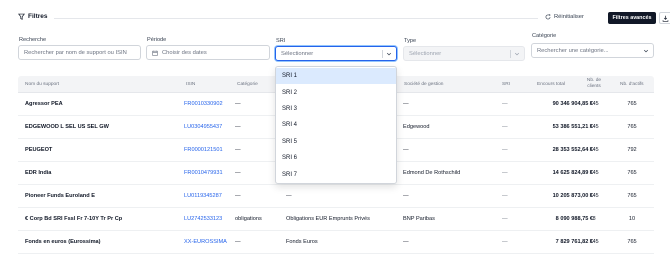 The width and height of the screenshot is (670, 256). Describe the element at coordinates (184, 52) in the screenshot. I see `period-placeholder: Choisir des dates` at that location.